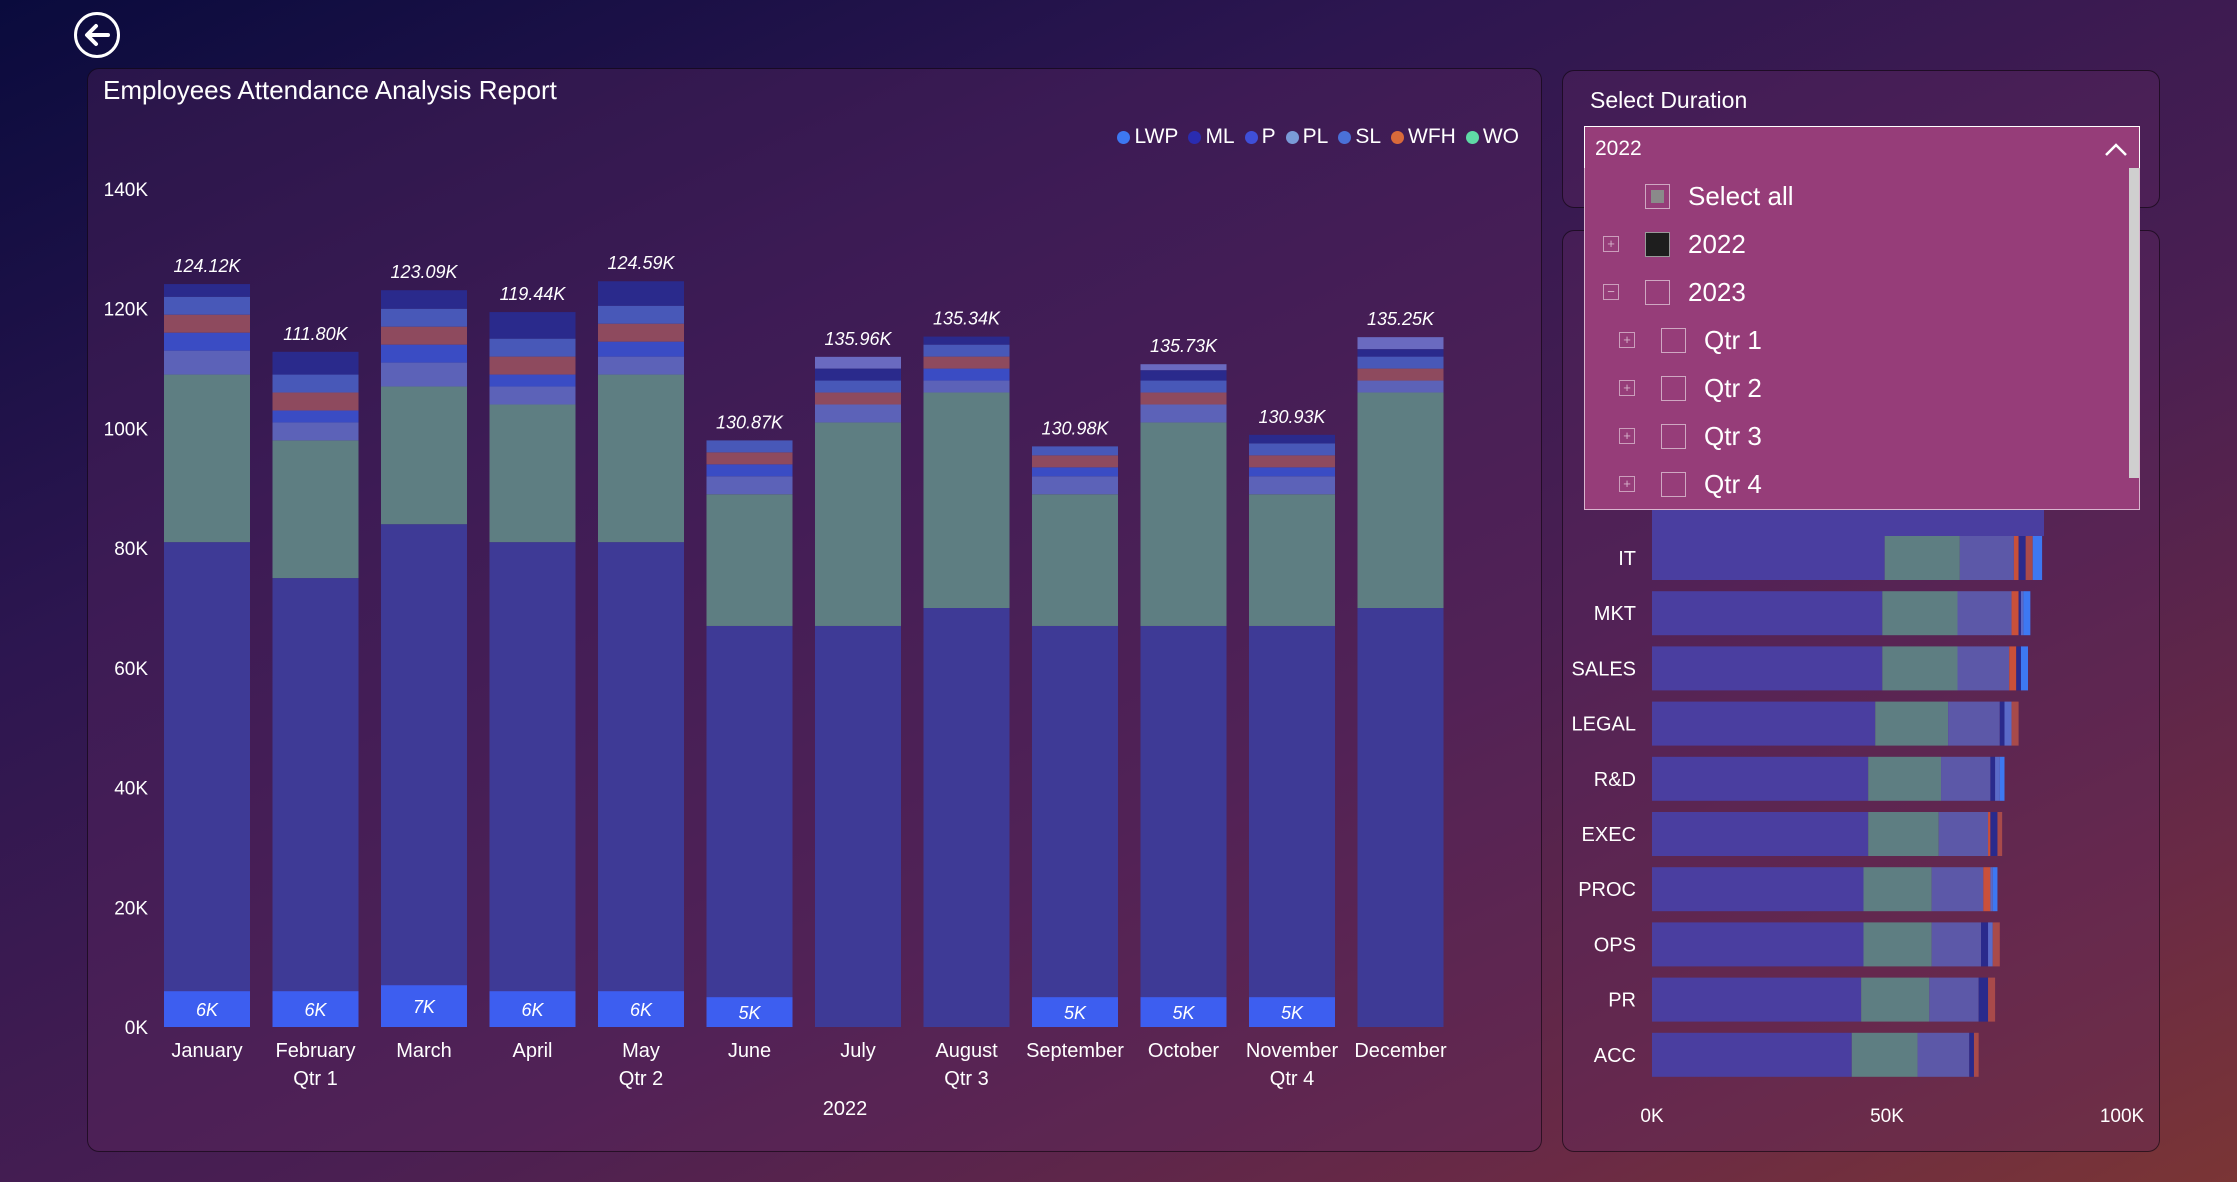 This screenshot has width=2237, height=1182. Describe the element at coordinates (1690, 340) in the screenshot. I see `duration-option: + Qtr 1` at that location.